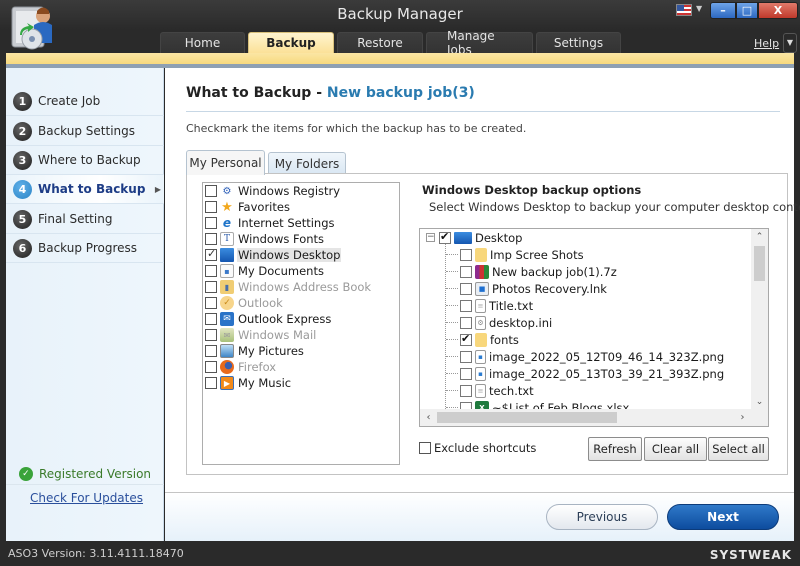 This screenshot has width=800, height=566. What do you see at coordinates (247, 383) in the screenshot?
I see `item-my-music: ▶ My Music` at bounding box center [247, 383].